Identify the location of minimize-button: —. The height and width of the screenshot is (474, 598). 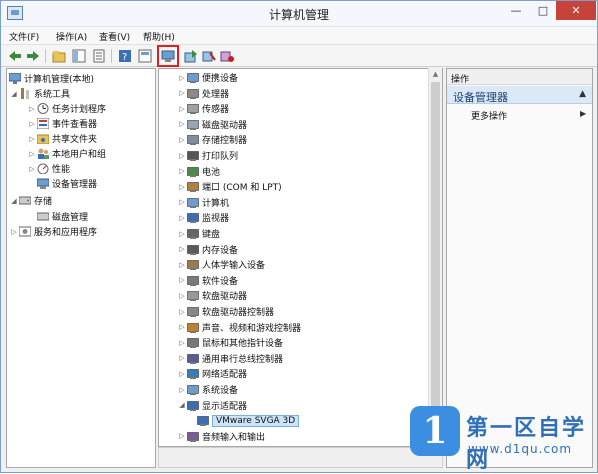
(516, 10).